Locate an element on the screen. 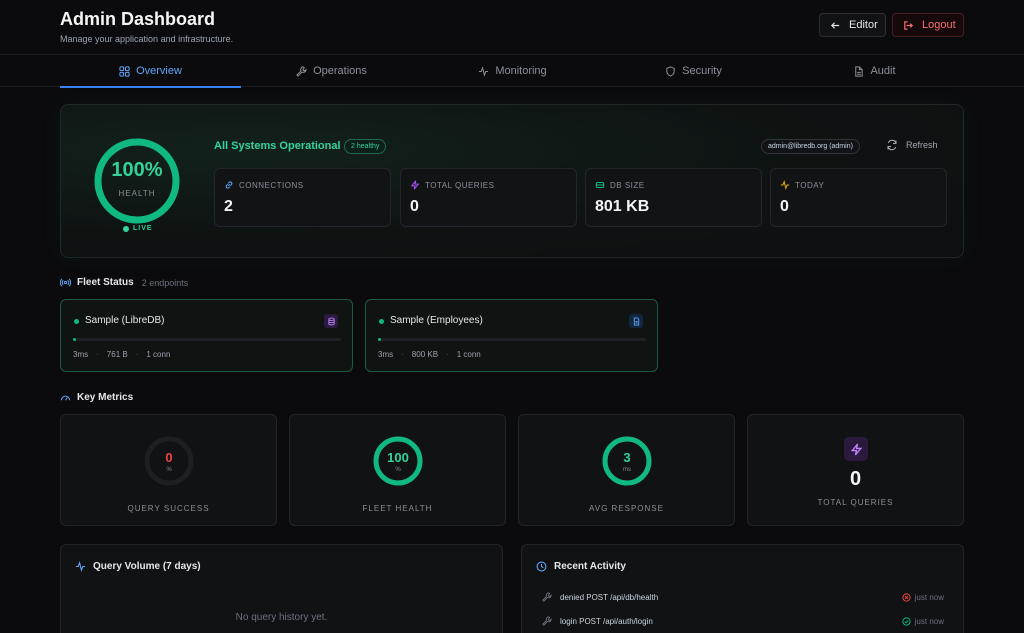 The height and width of the screenshot is (633, 1024). stat-label: TODAY is located at coordinates (810, 185).